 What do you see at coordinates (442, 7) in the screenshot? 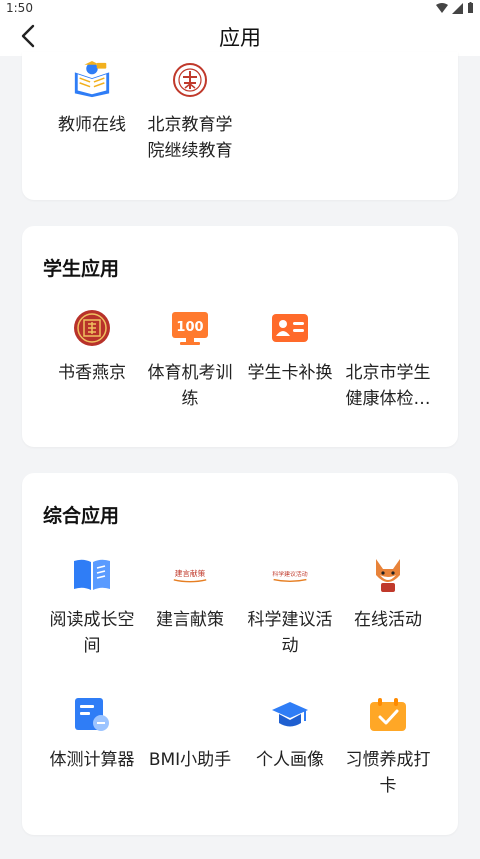
I see `wifi-icon` at bounding box center [442, 7].